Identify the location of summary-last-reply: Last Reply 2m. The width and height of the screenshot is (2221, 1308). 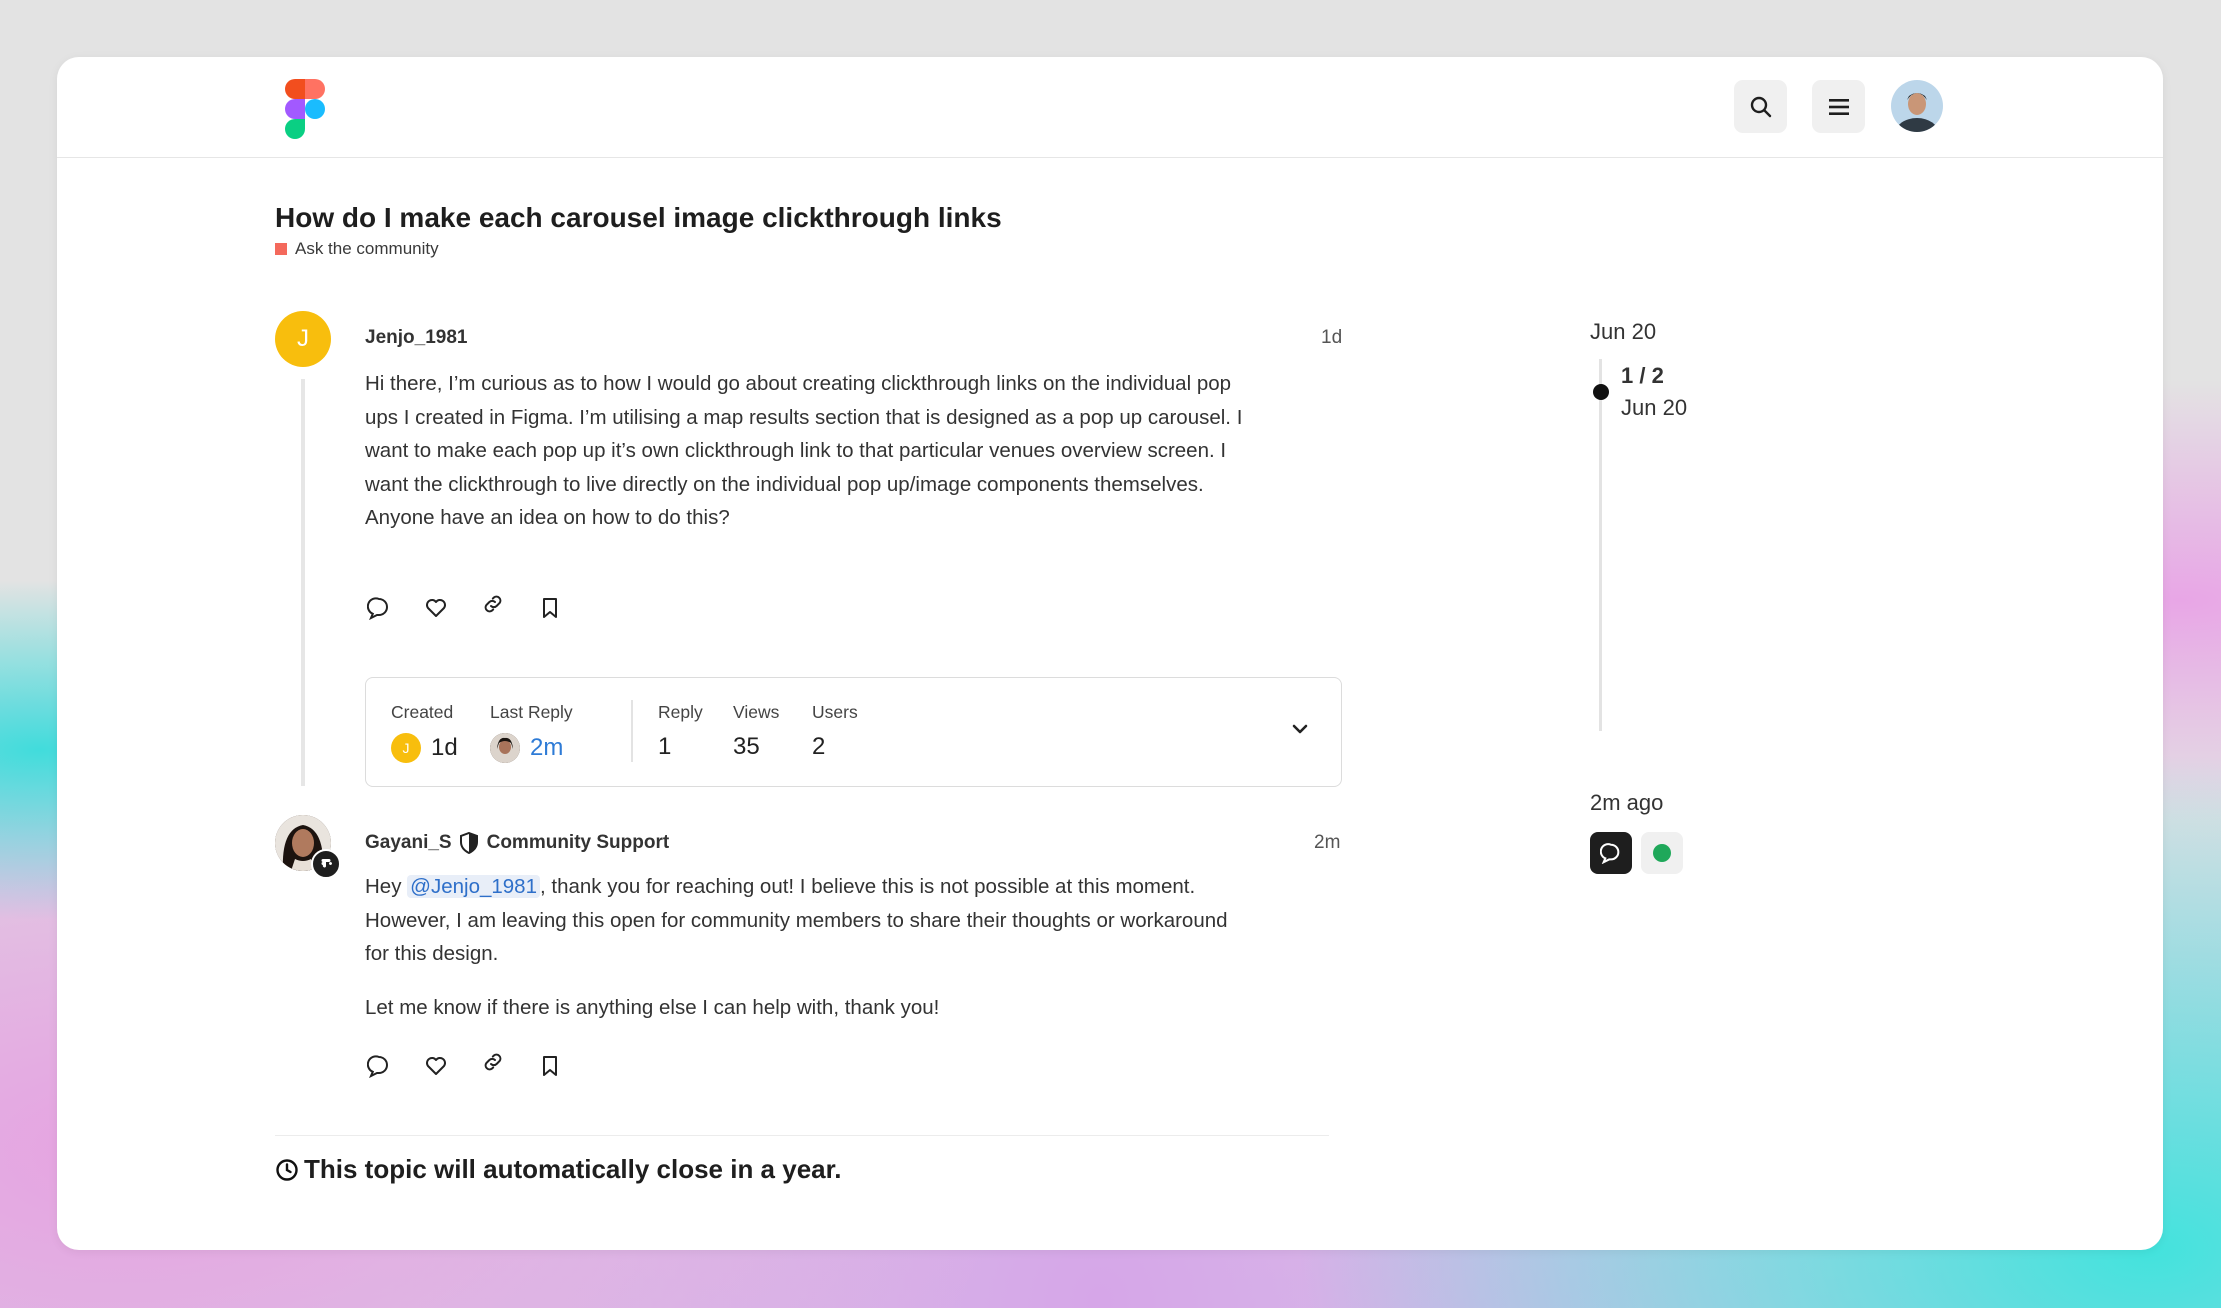
(531, 732).